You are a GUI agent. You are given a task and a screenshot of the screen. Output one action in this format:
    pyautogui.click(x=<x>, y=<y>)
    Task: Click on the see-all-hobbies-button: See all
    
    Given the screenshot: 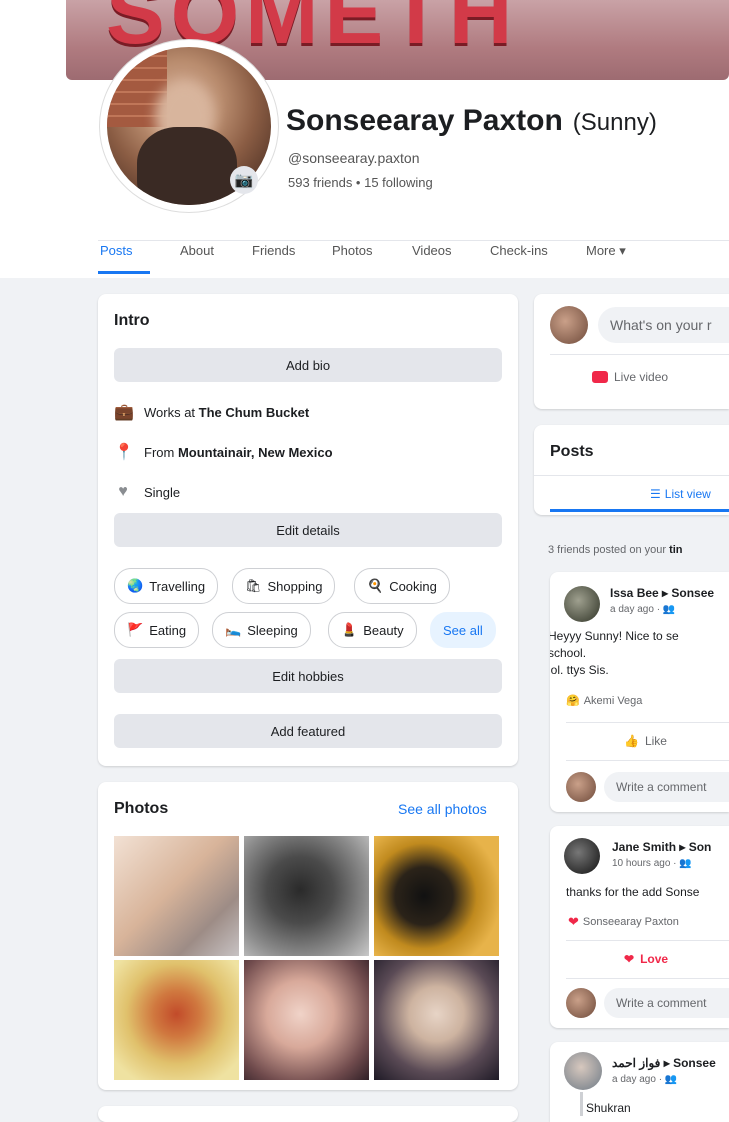 What is the action you would take?
    pyautogui.click(x=463, y=630)
    